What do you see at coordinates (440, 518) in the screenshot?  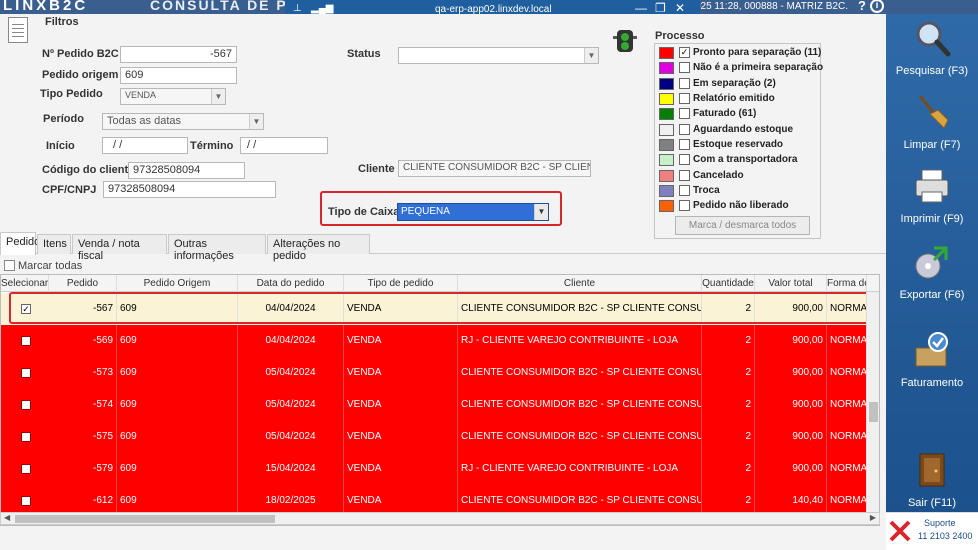 I see `horizontal-scrollbar: ◀ ▶` at bounding box center [440, 518].